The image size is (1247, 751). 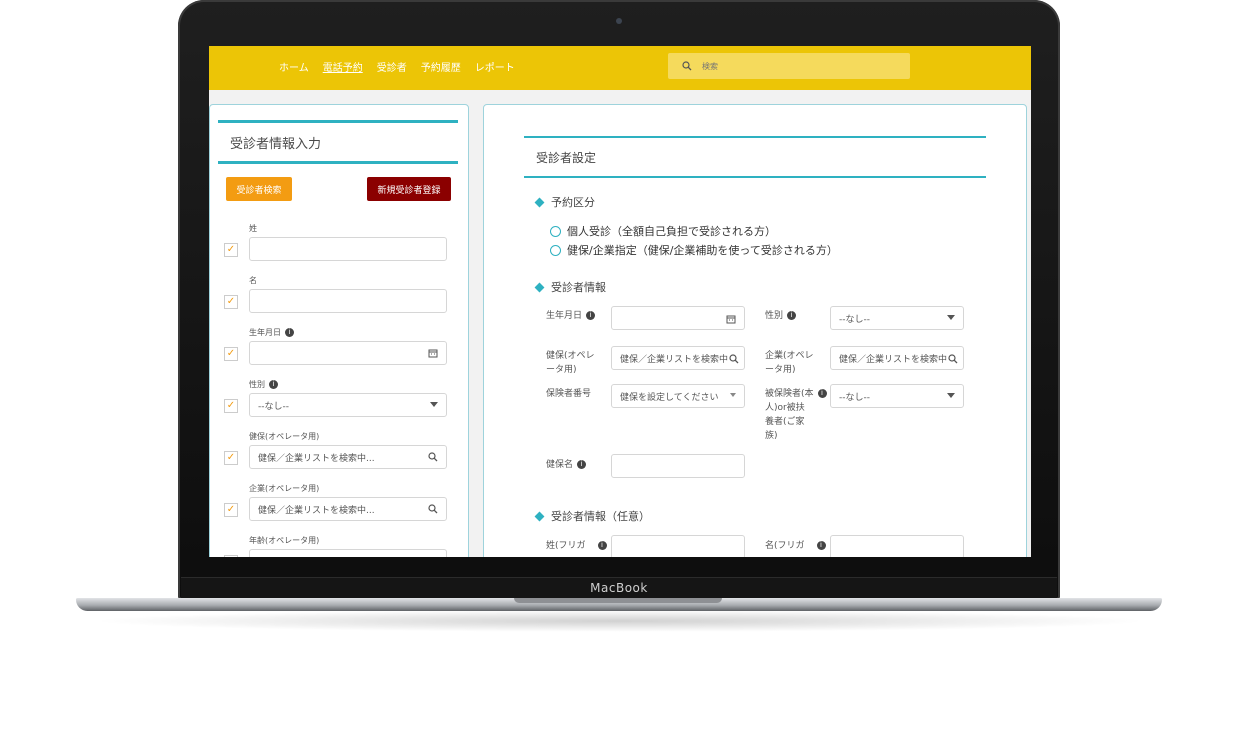 I want to click on nav-reservation-history: 予約履歴, so click(x=441, y=66).